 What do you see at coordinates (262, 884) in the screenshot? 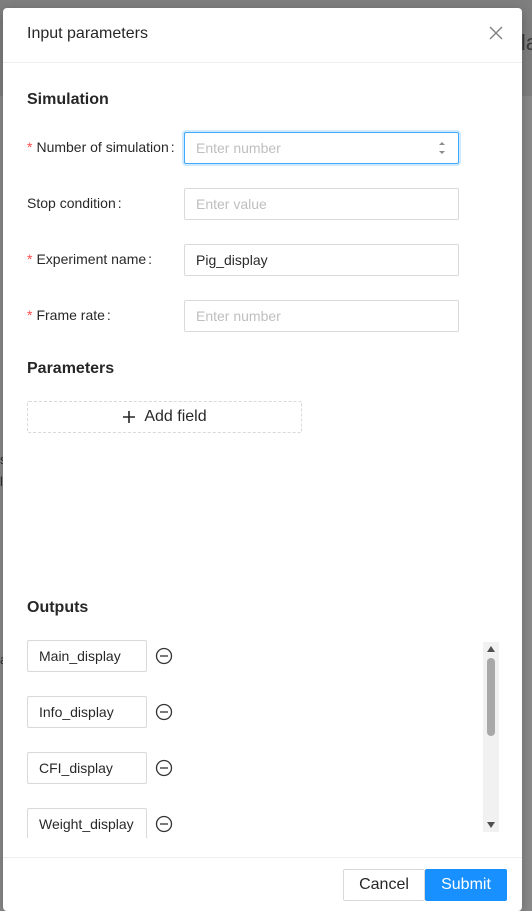
I see `modal-footer: Cancel Submit` at bounding box center [262, 884].